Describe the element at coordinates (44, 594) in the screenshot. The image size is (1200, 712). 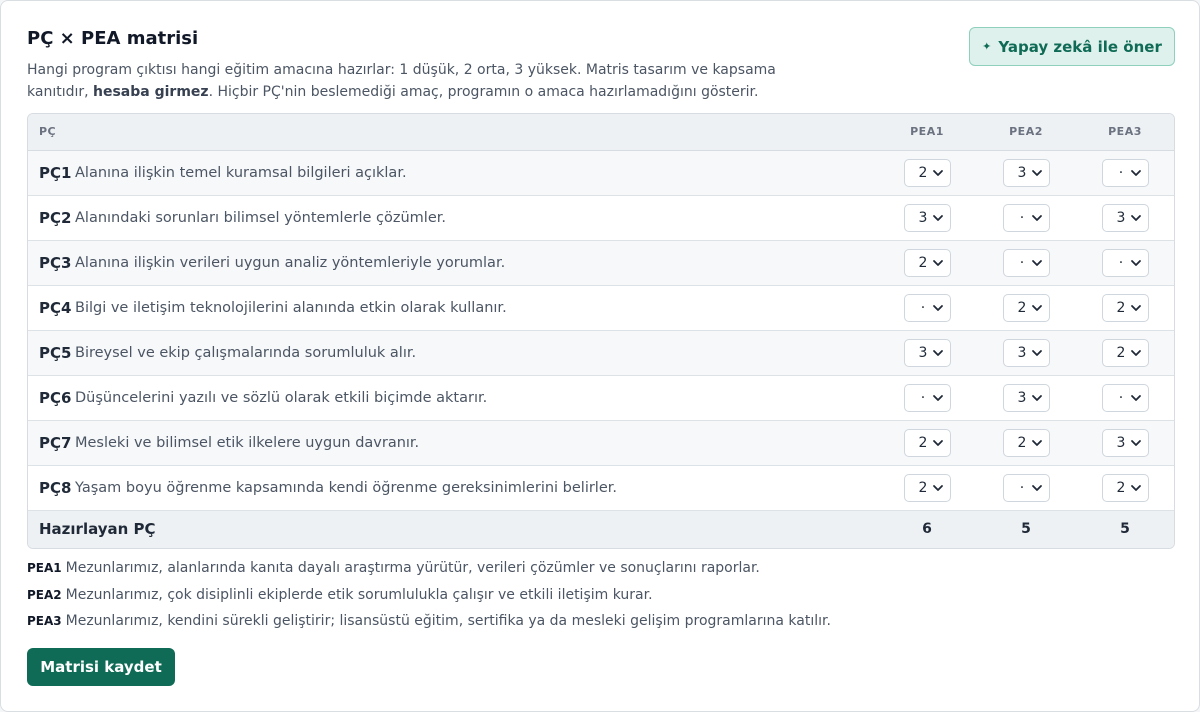
I see `pea-definition-key: PEA2` at that location.